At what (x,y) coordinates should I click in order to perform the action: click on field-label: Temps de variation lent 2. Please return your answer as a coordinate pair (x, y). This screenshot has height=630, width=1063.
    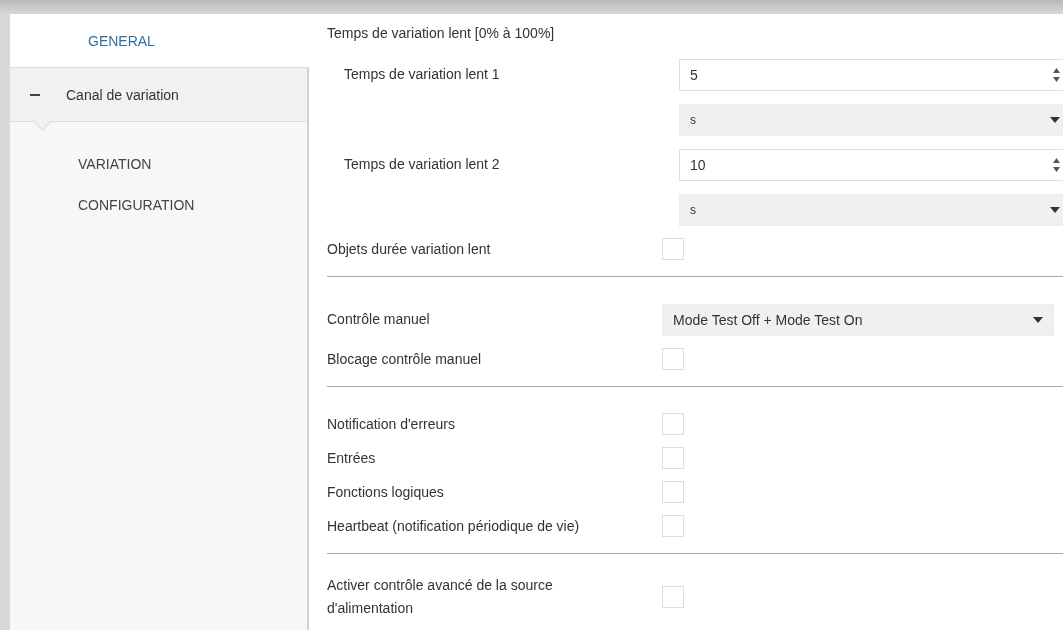
    Looking at the image, I should click on (422, 164).